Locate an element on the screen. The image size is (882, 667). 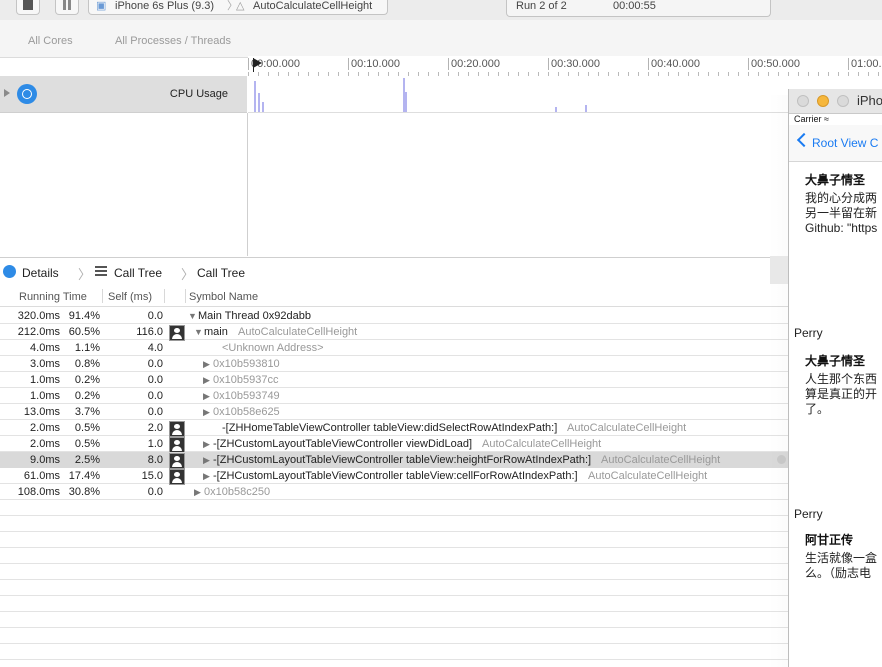
table-row: 1.0ms 0.2% 0.0 ▶ 0x10b593749 is located at coordinates (441, 396).